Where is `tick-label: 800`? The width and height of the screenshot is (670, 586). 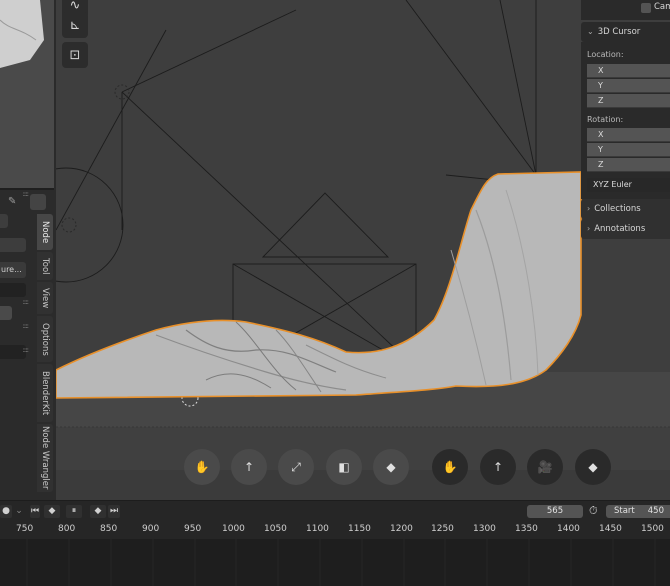
tick-label: 800 is located at coordinates (67, 529).